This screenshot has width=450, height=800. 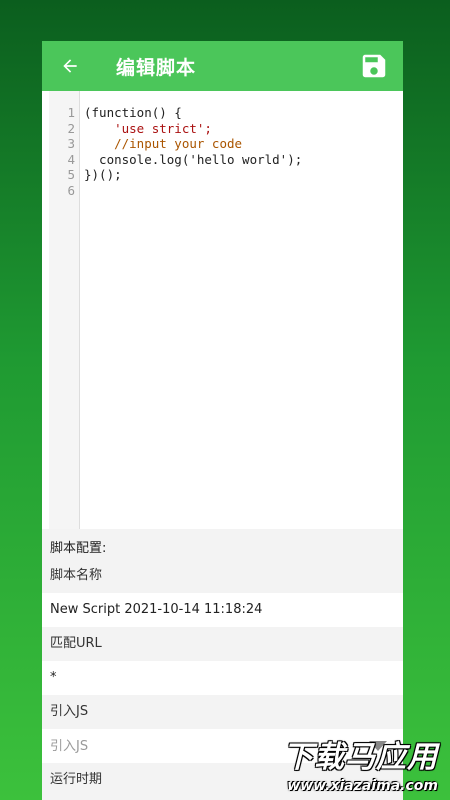 I want to click on arrow-left-icon, so click(x=70, y=66).